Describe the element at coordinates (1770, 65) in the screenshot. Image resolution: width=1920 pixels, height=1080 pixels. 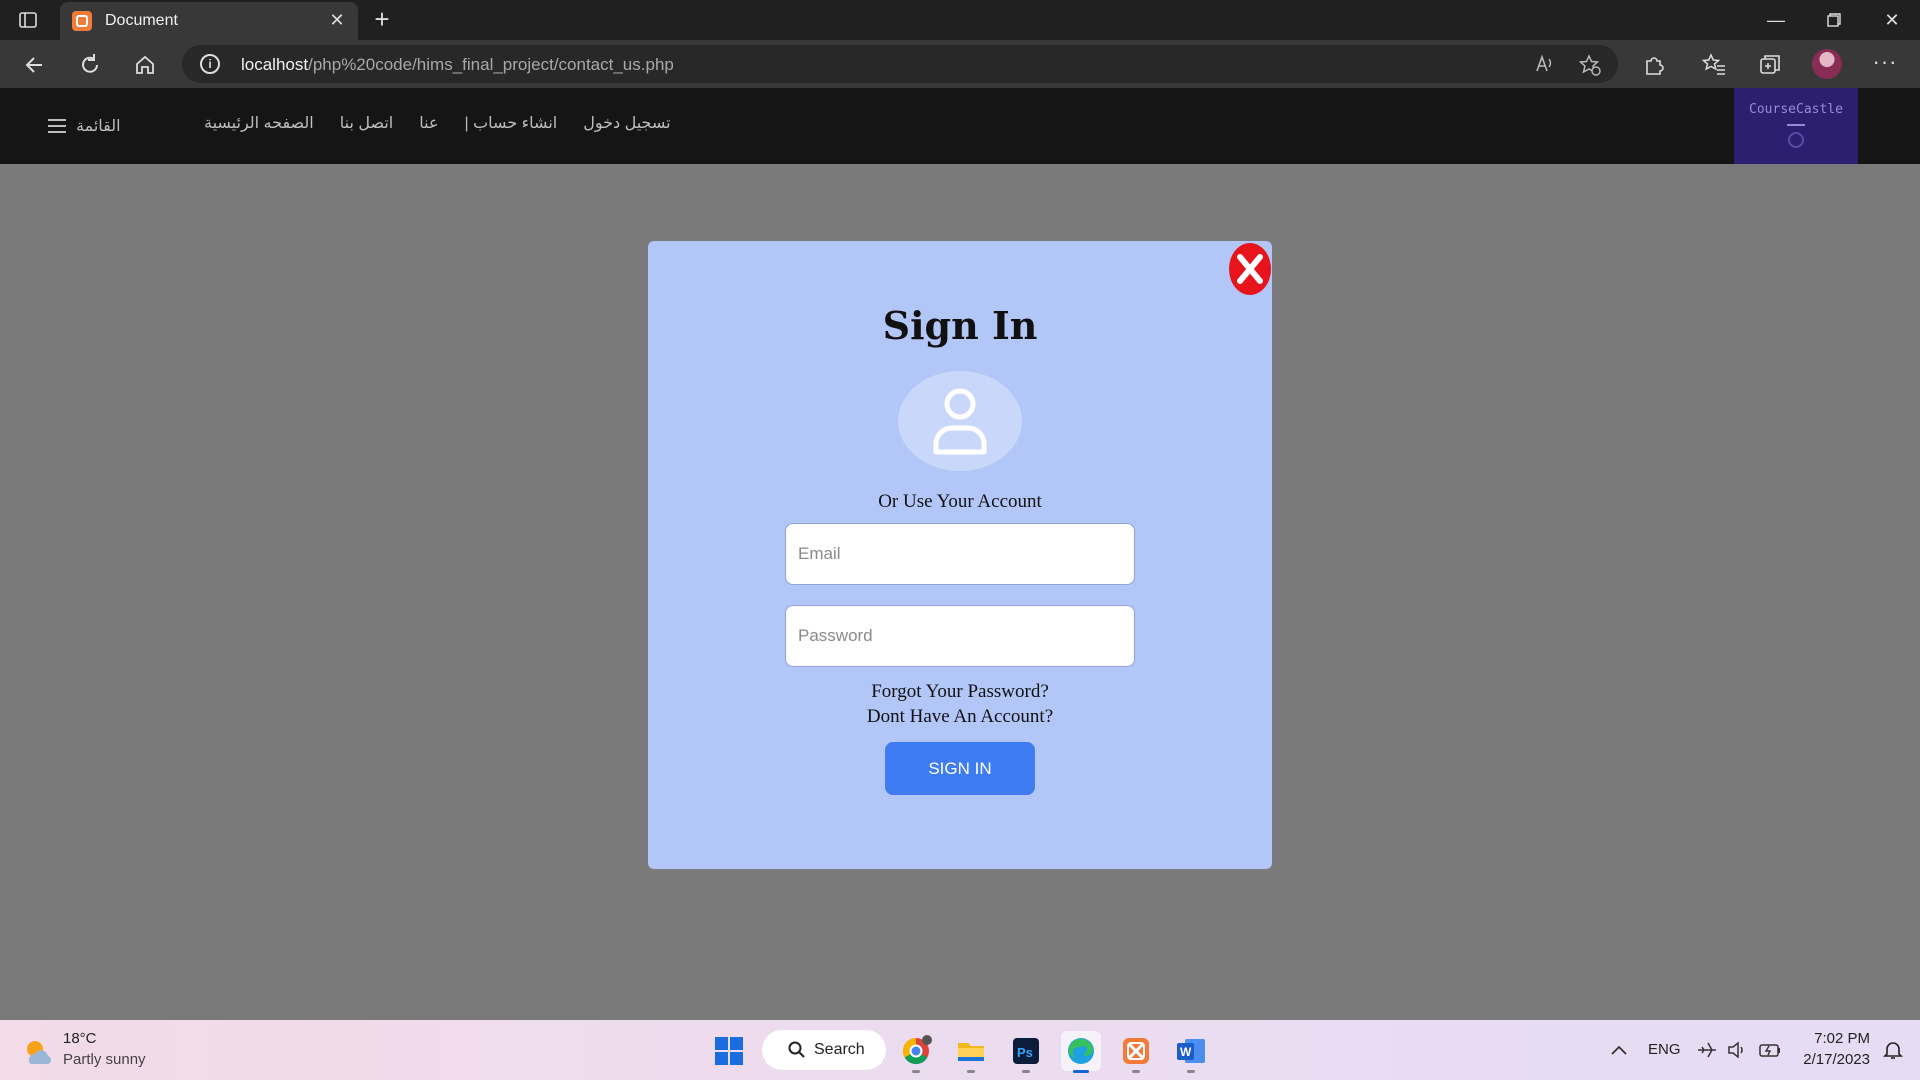
I see `collections-icon` at that location.